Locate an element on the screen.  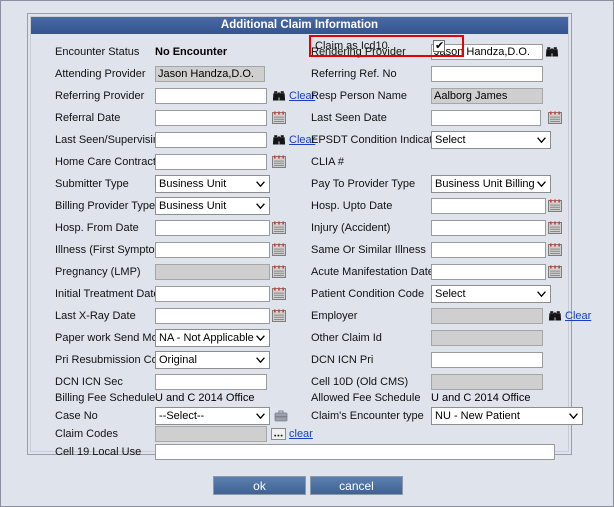
form-row-resp-person-name: Resp Person Name Aalborg James is located at coordinates (299, 96).